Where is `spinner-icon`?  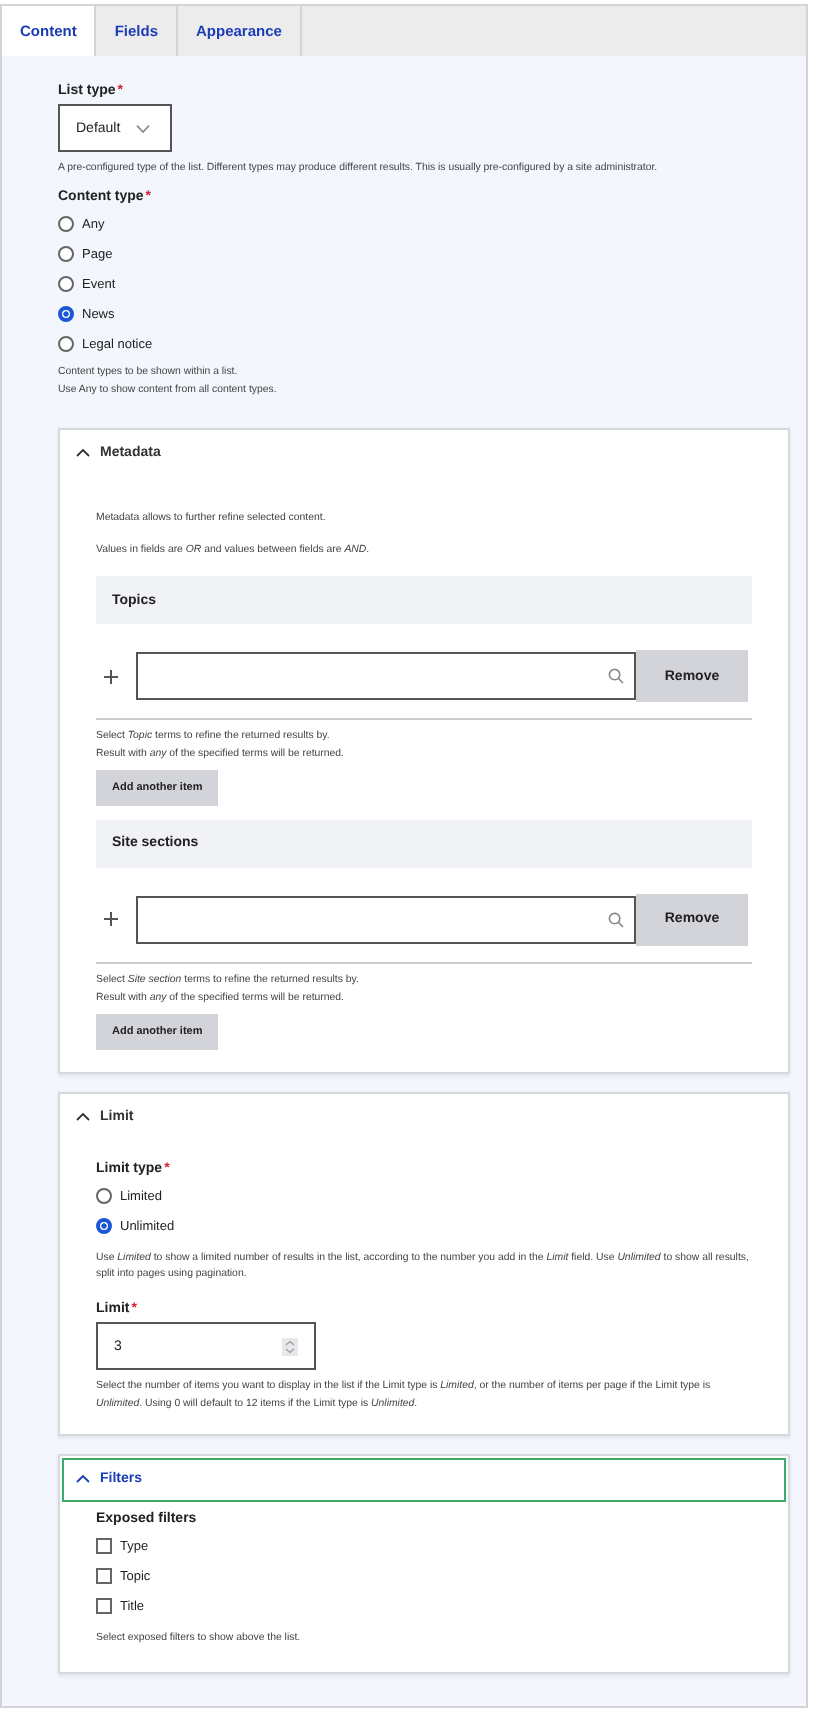 spinner-icon is located at coordinates (290, 1346).